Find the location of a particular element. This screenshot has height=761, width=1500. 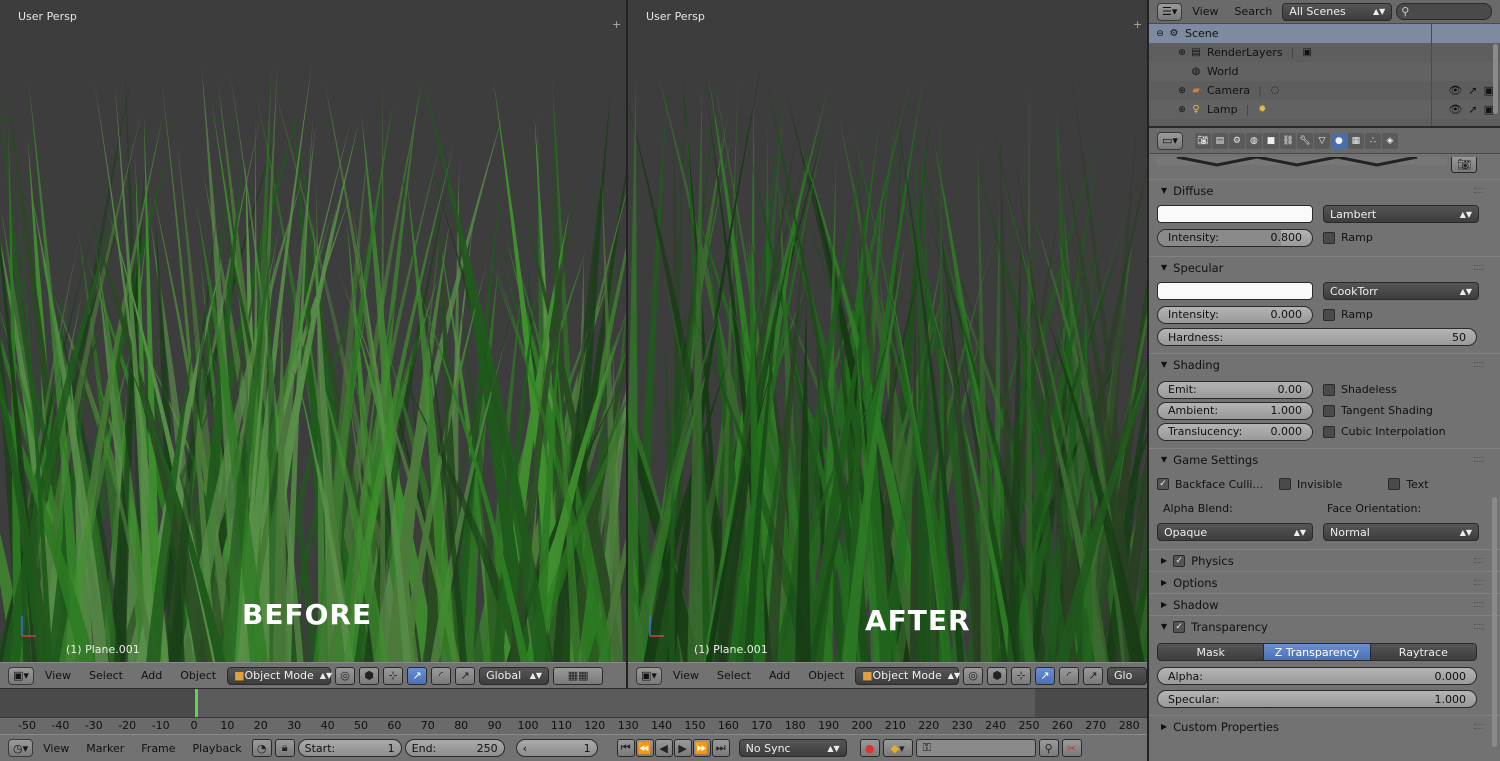

collapse-icon: ⊖ is located at coordinates (1160, 34).